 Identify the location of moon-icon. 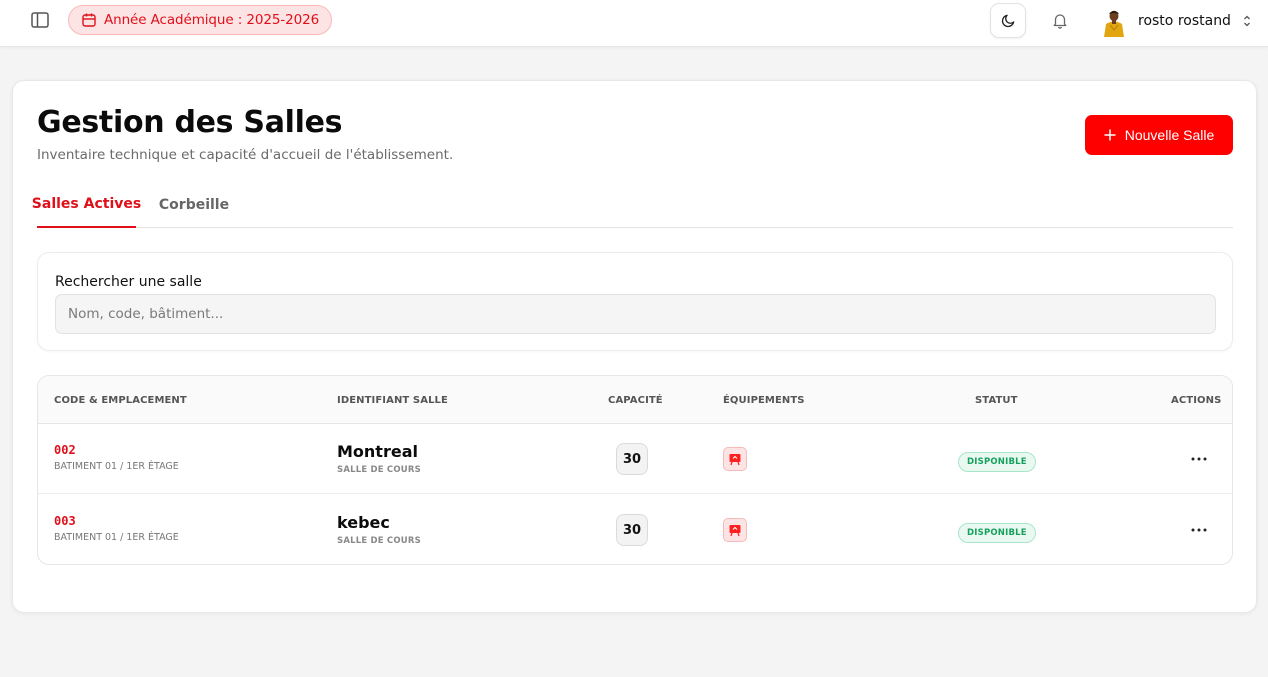
(1007, 21).